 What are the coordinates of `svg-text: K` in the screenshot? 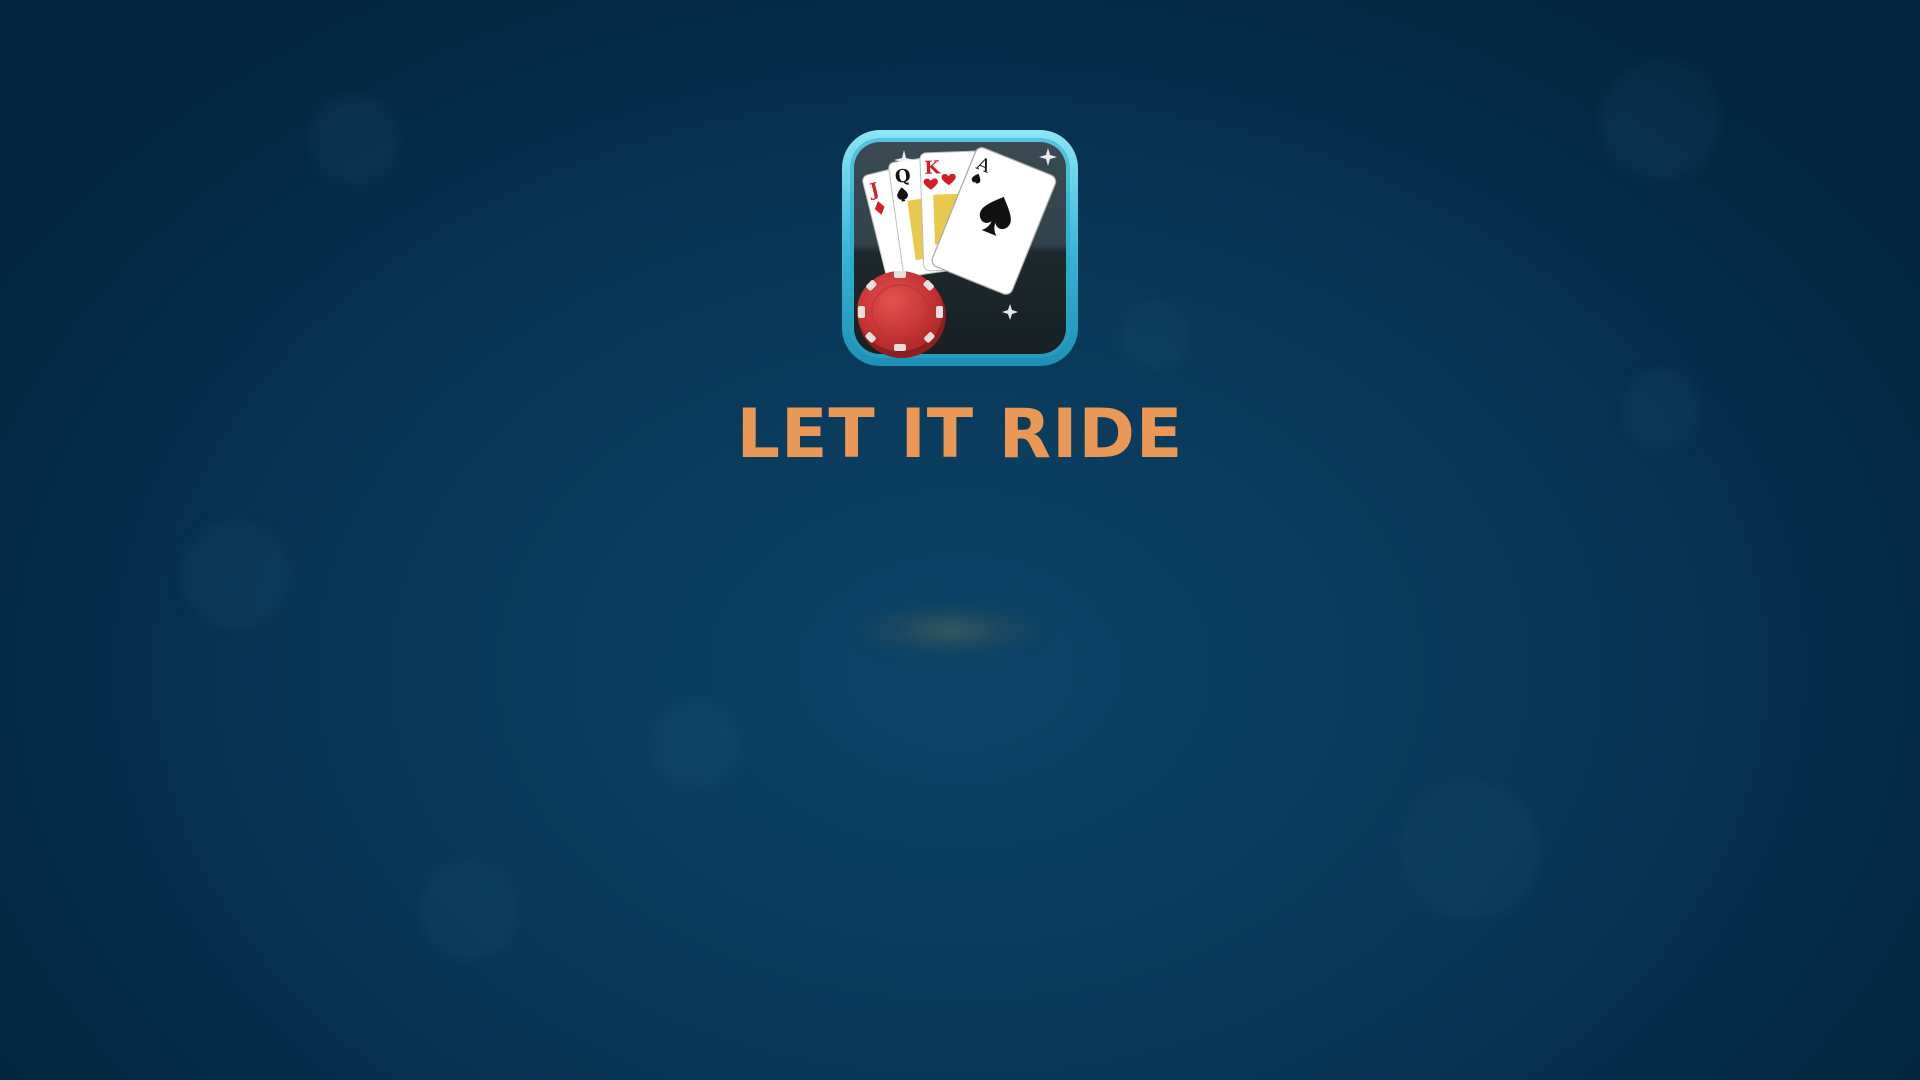 It's located at (933, 168).